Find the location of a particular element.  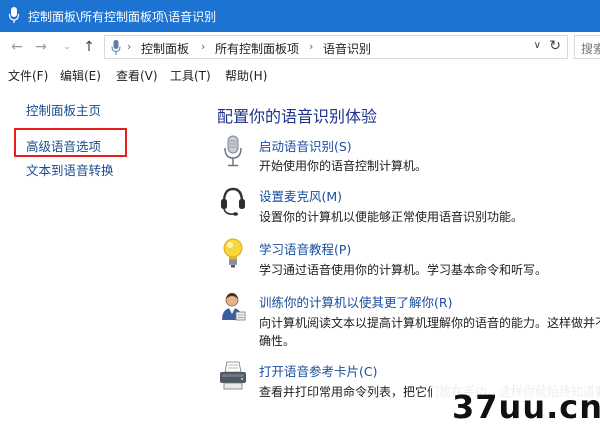

search-placeholder: 搜索 is located at coordinates (590, 49).